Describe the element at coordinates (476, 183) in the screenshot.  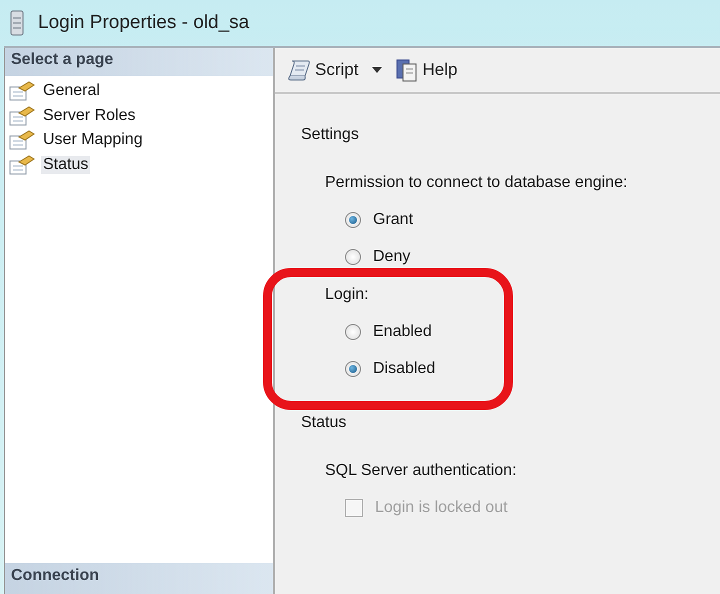
I see `group-label: Permission to connect to database engine:` at that location.